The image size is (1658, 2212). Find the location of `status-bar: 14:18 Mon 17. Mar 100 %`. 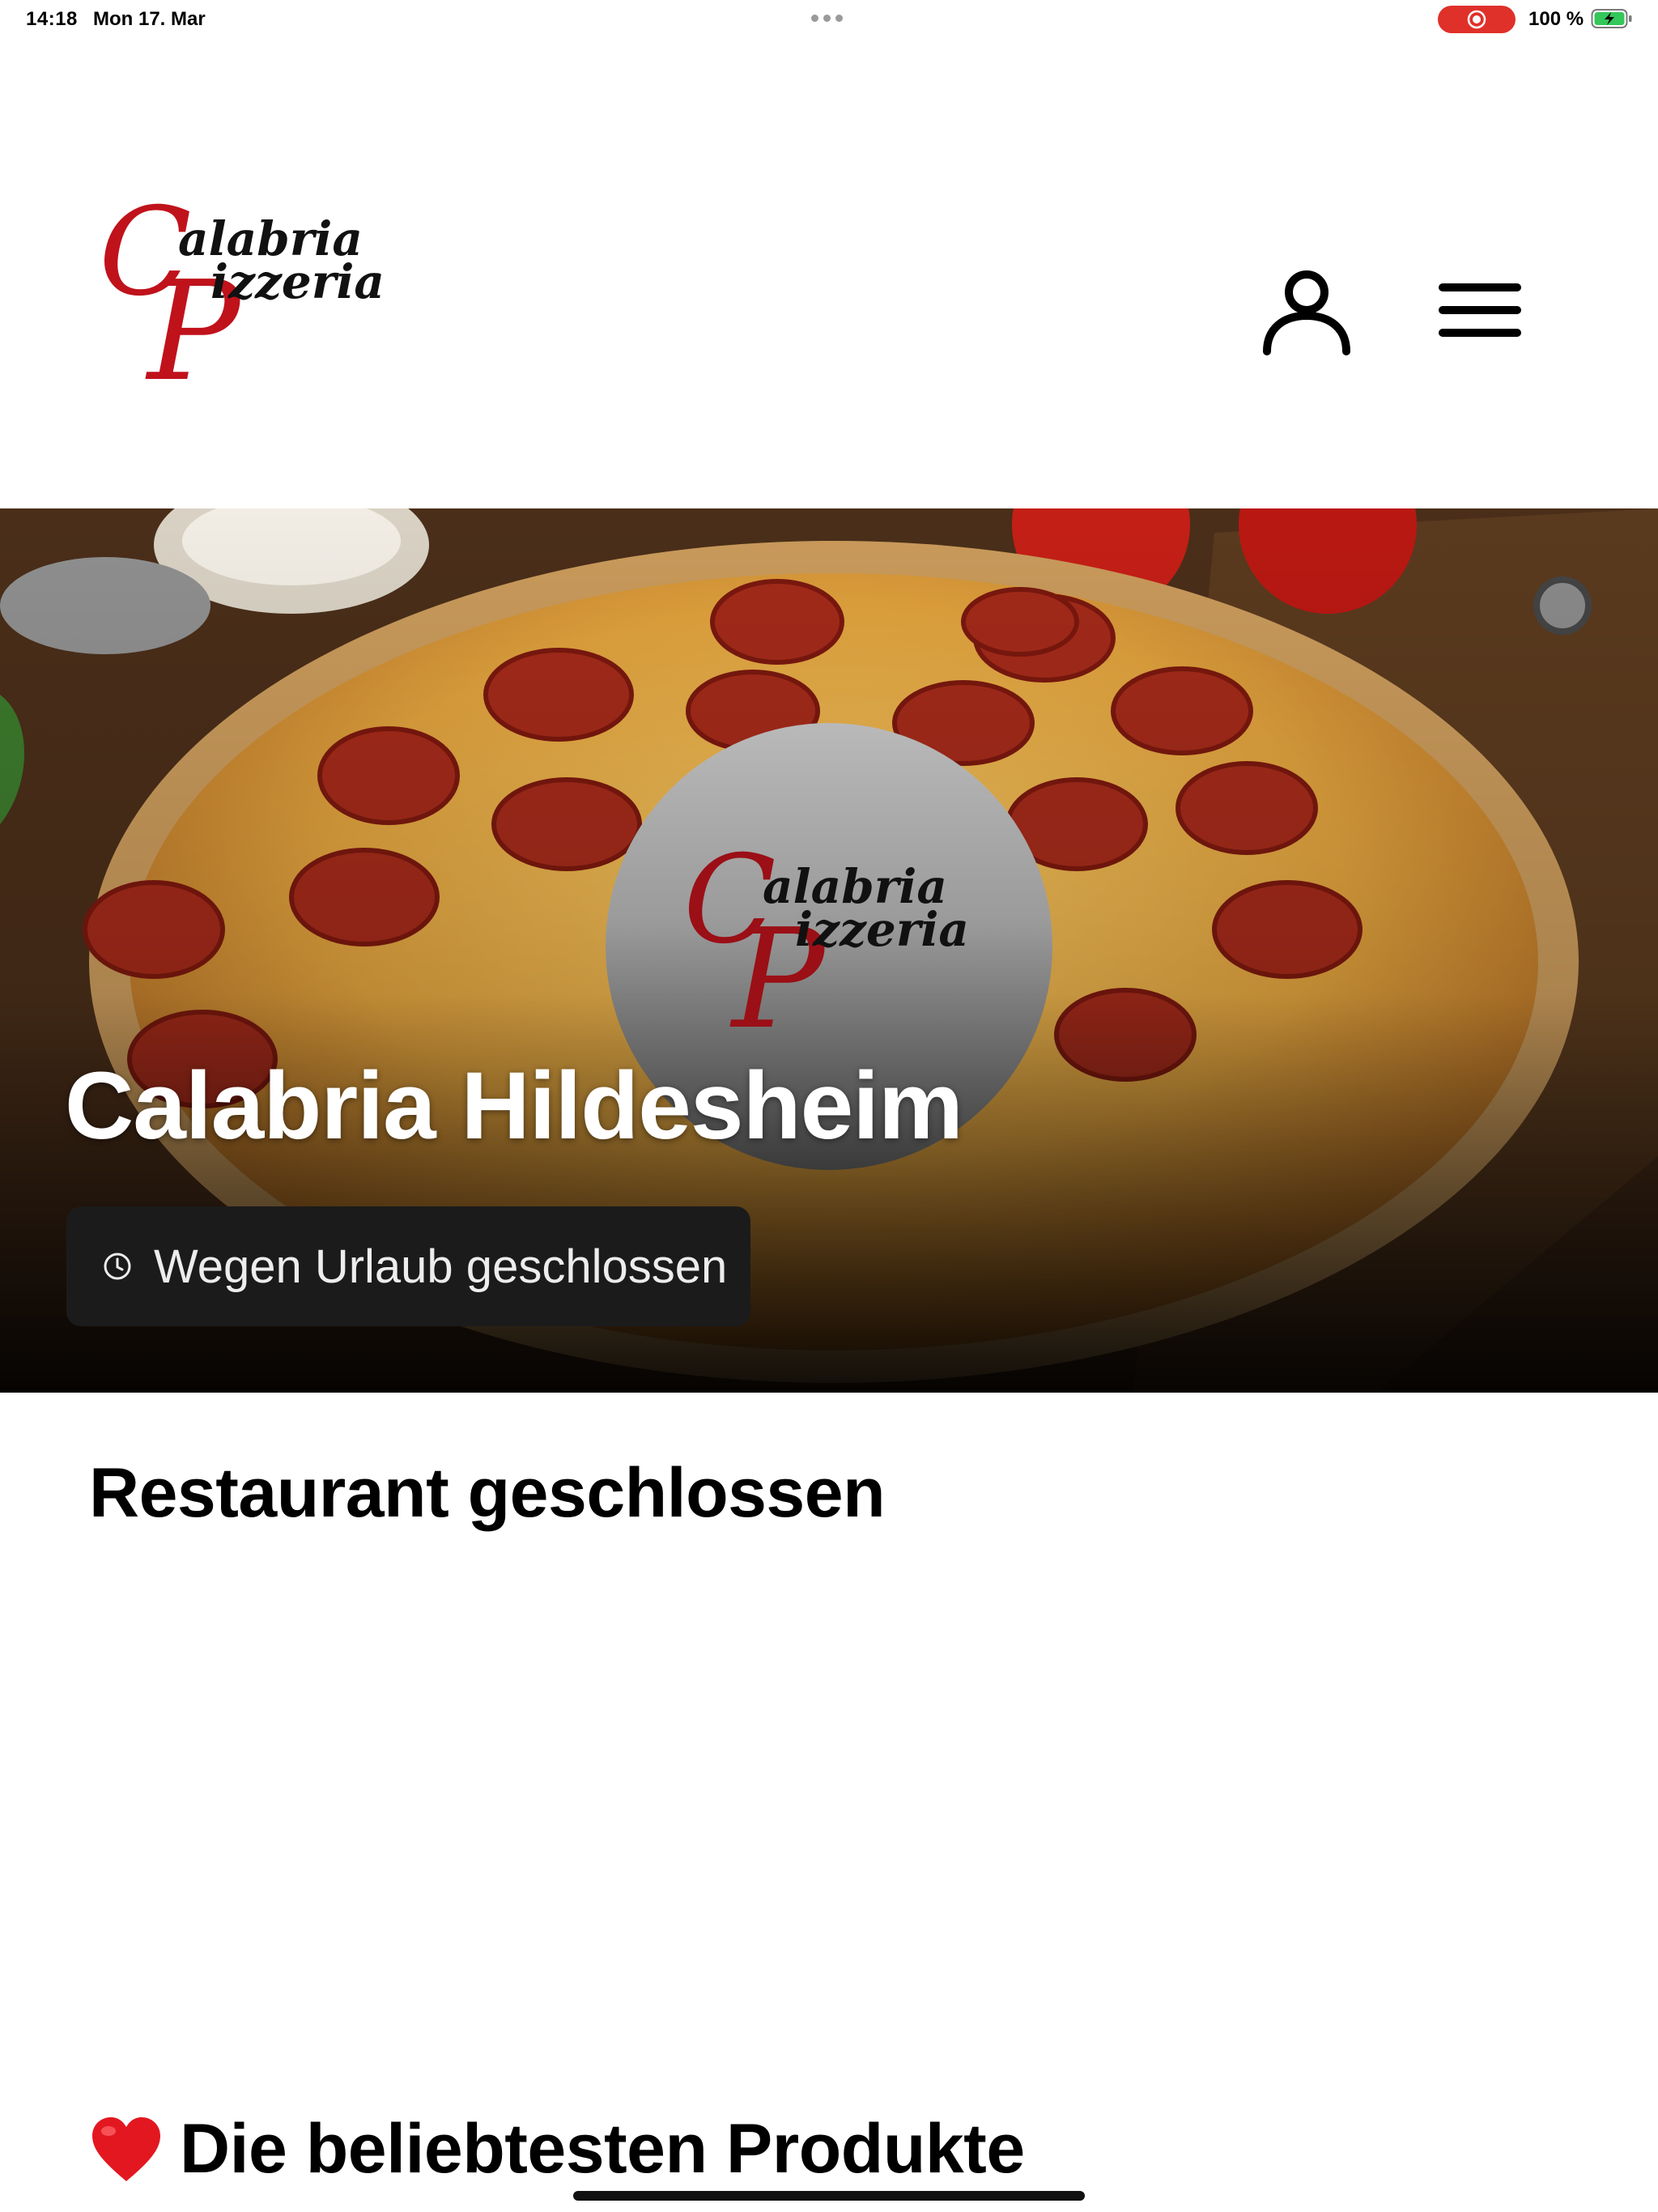

status-bar: 14:18 Mon 17. Mar 100 % is located at coordinates (829, 19).